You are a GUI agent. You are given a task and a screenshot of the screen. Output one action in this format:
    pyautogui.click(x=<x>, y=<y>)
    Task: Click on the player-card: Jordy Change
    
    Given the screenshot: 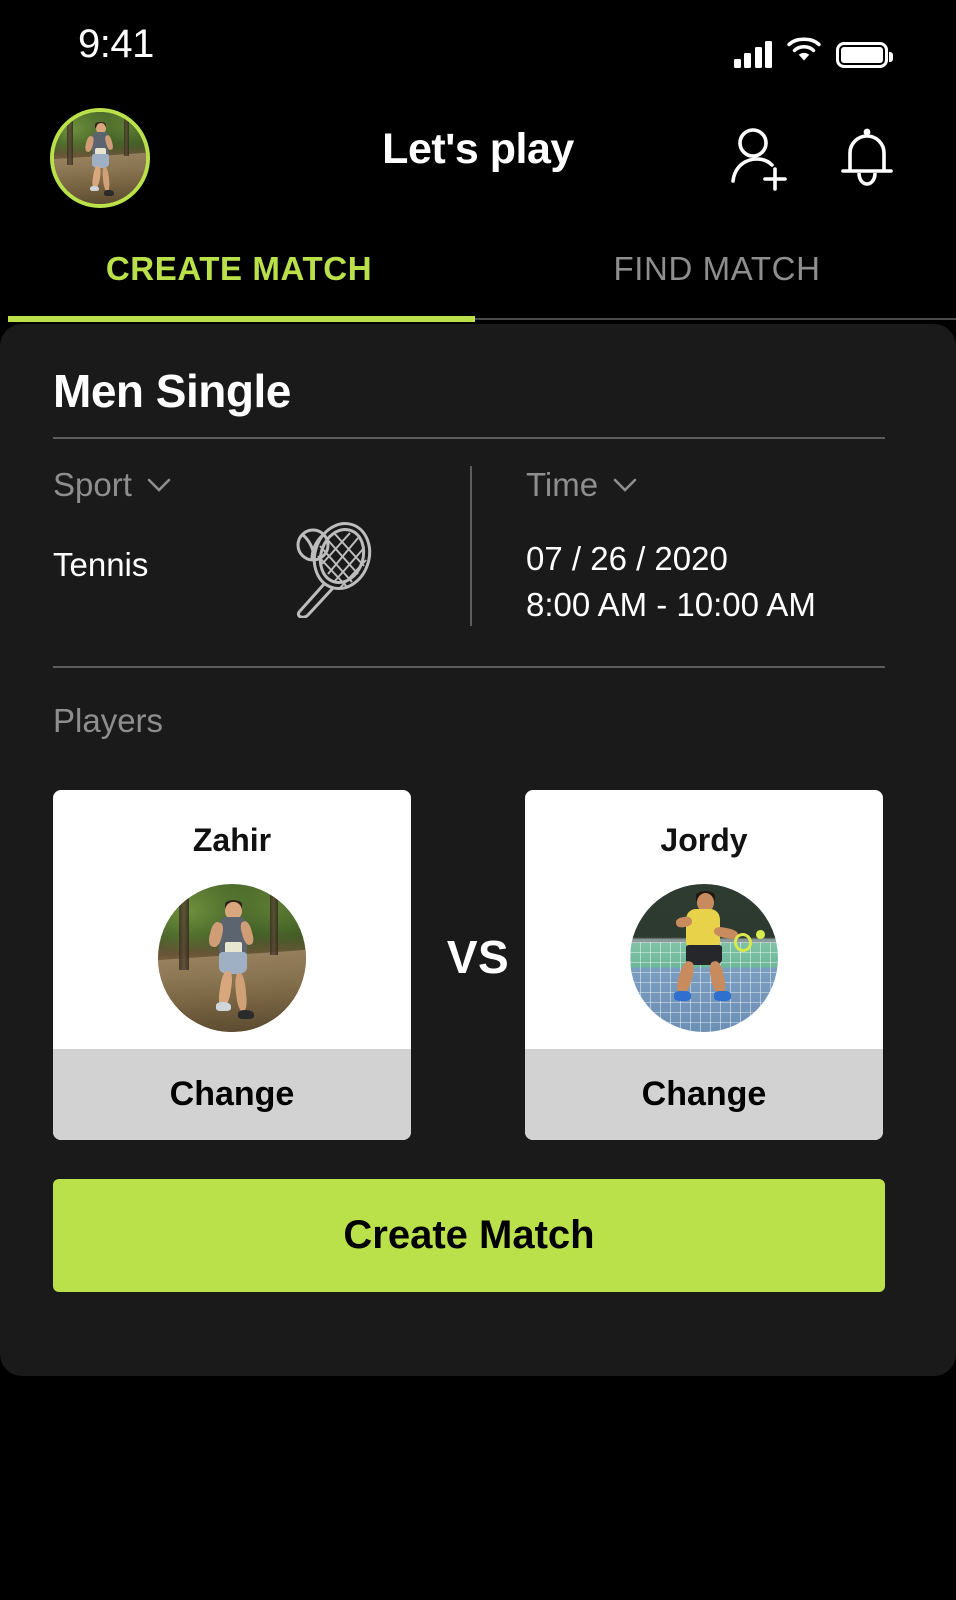 What is the action you would take?
    pyautogui.click(x=704, y=965)
    